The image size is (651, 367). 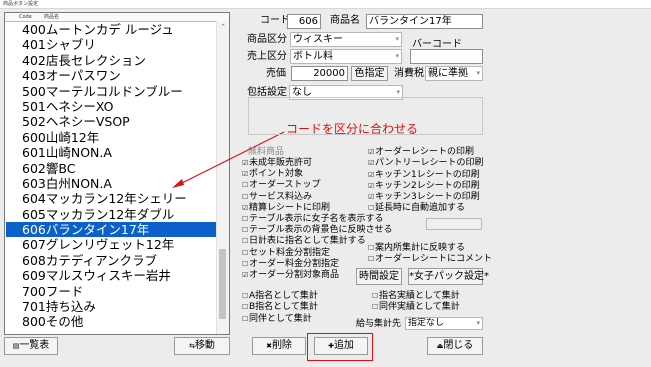 What do you see at coordinates (309, 174) in the screenshot?
I see `checkbox-item: ☑ポイント対象` at bounding box center [309, 174].